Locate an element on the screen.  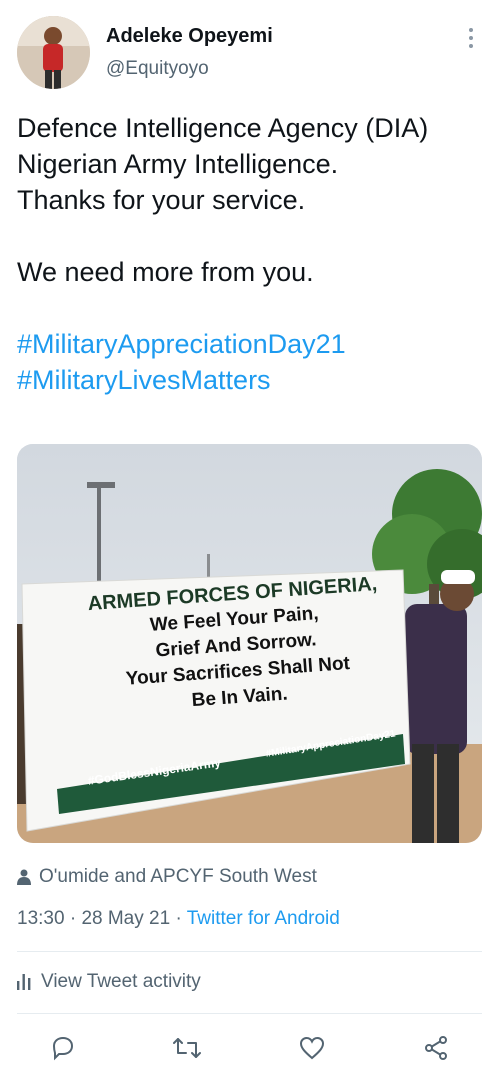
hashtag-link: #MilitaryLivesMatters is located at coordinates (252, 380).